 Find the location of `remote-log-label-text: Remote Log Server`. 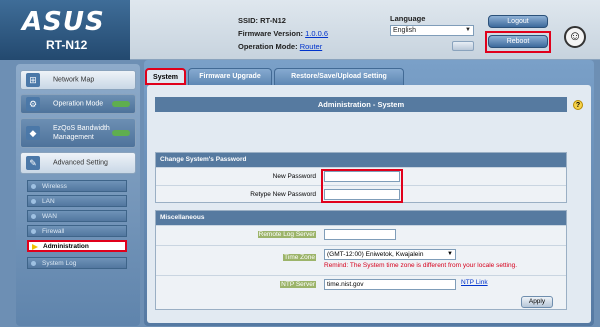

remote-log-label-text: Remote Log Server is located at coordinates (286, 234).